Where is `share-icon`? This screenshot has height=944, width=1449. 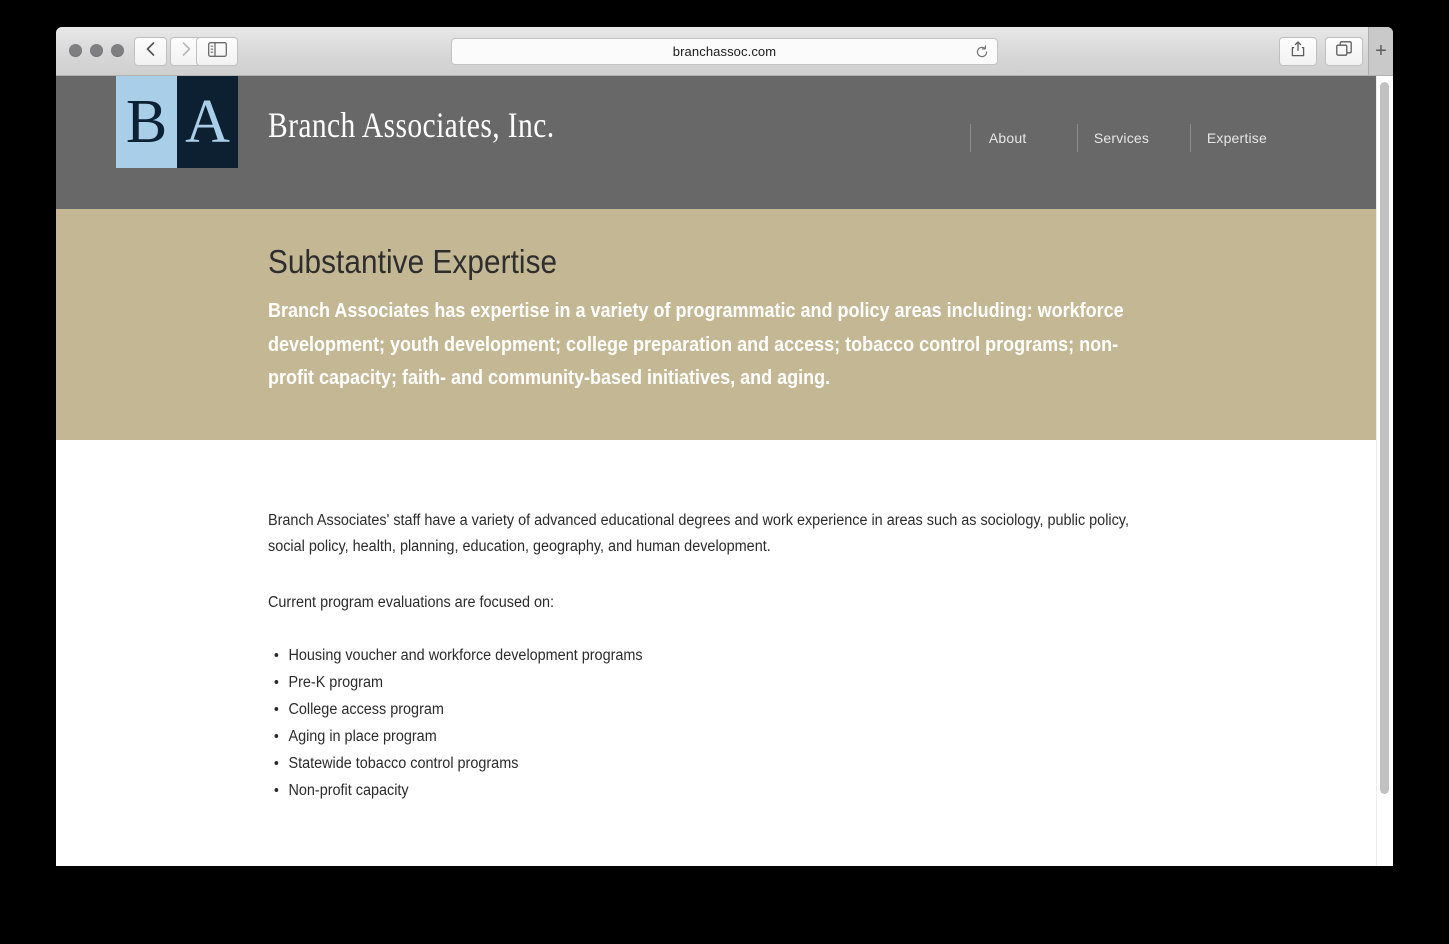
share-icon is located at coordinates (1298, 51).